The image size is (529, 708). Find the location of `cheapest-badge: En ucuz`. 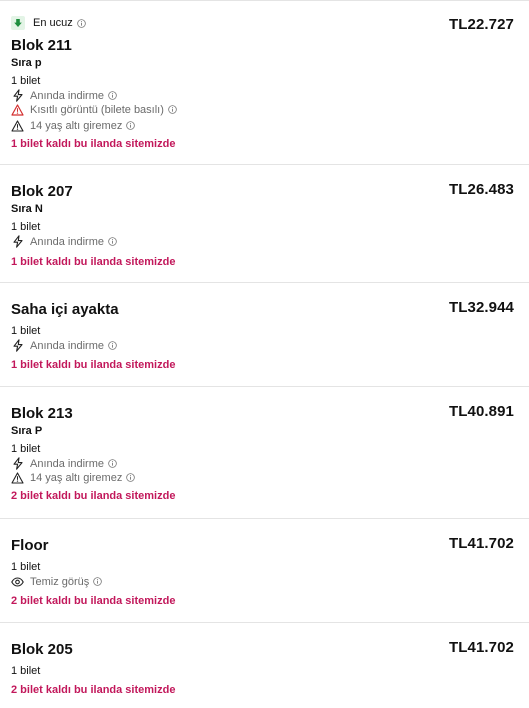

cheapest-badge: En ucuz is located at coordinates (48, 23).